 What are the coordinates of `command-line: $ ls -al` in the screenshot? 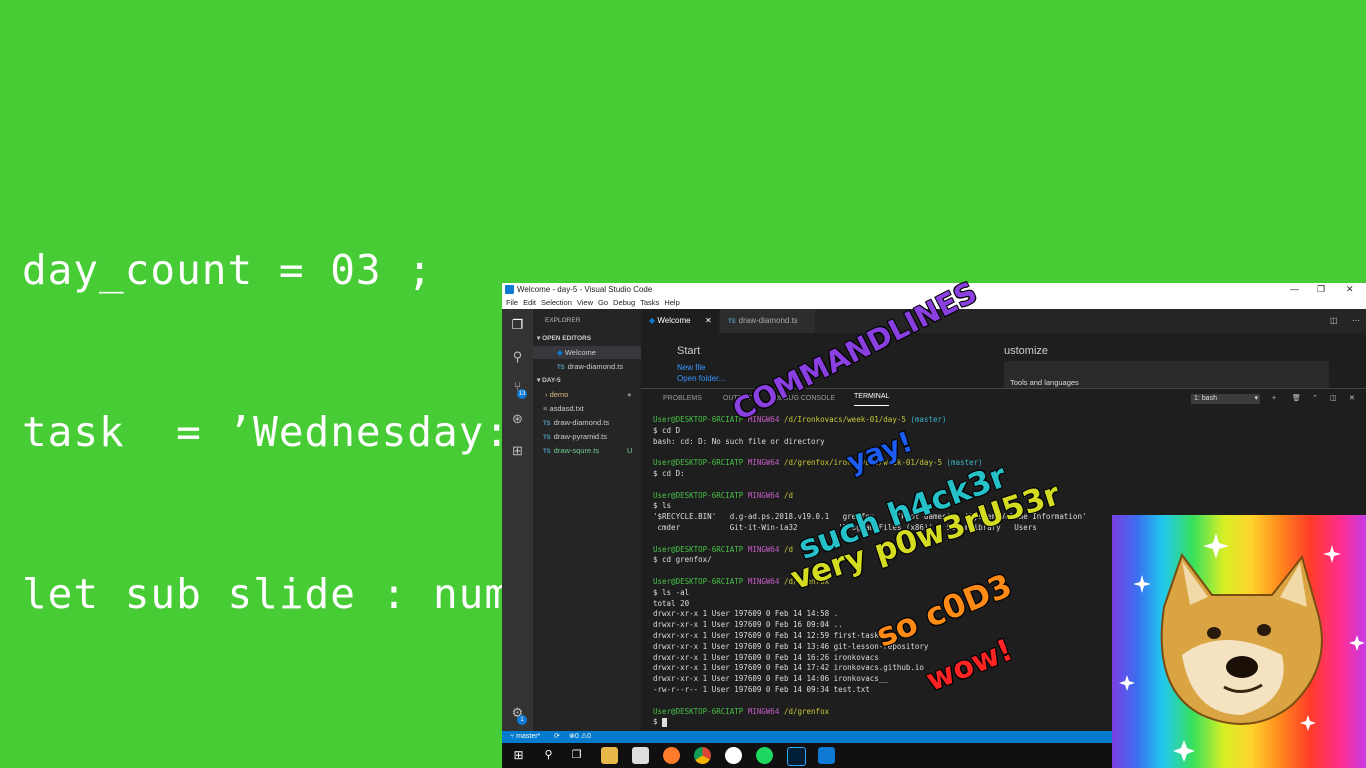 It's located at (671, 592).